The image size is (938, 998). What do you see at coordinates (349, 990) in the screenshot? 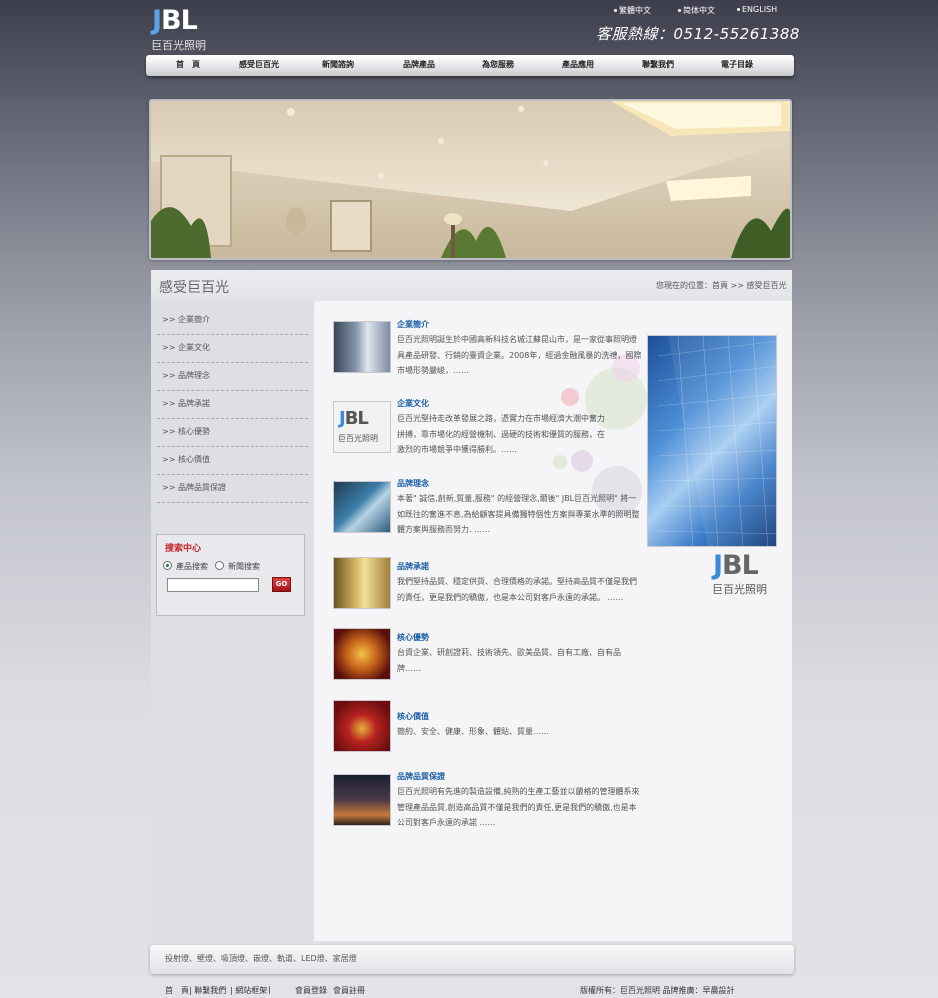
I see `footer-link-register: 會員註冊` at bounding box center [349, 990].